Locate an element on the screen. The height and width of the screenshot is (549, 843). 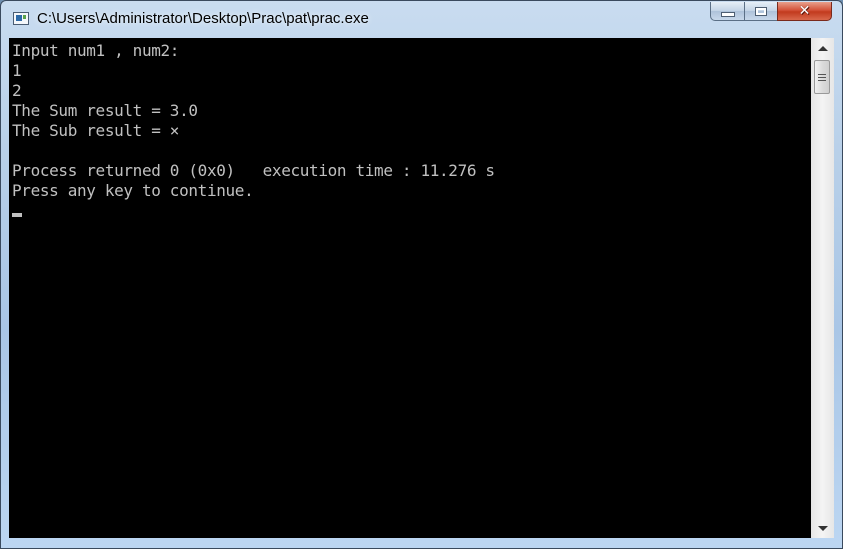
console-line: 2 is located at coordinates (17, 90).